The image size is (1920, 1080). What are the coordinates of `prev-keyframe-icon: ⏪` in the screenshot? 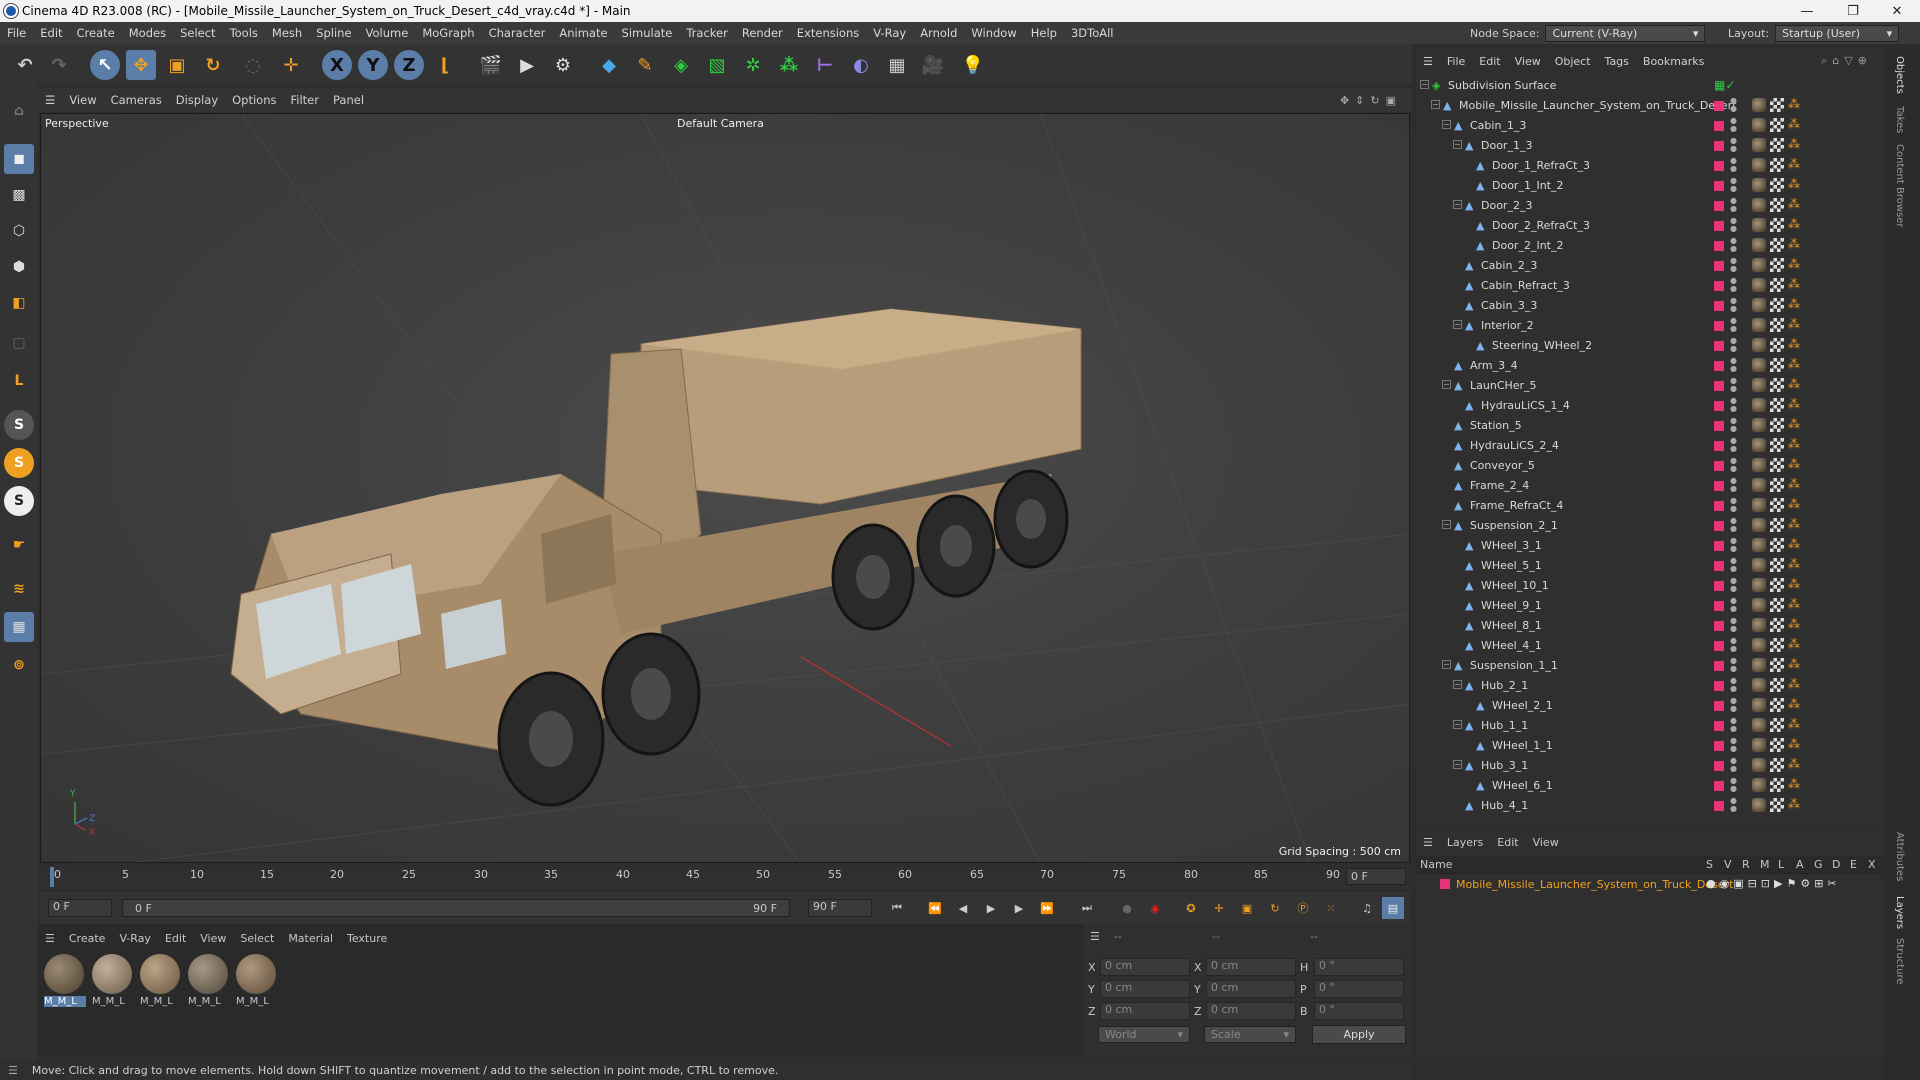 It's located at (935, 908).